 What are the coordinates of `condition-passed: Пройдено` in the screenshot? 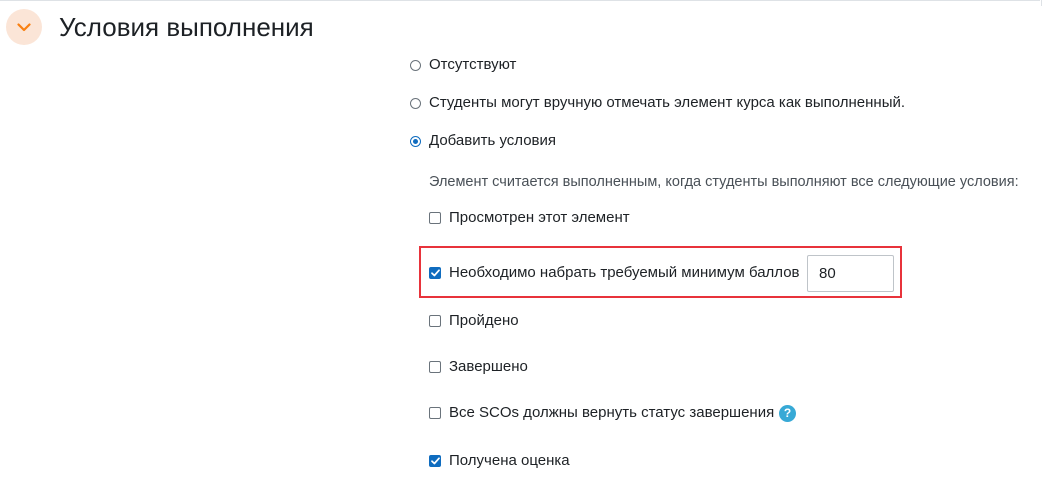 It's located at (474, 321).